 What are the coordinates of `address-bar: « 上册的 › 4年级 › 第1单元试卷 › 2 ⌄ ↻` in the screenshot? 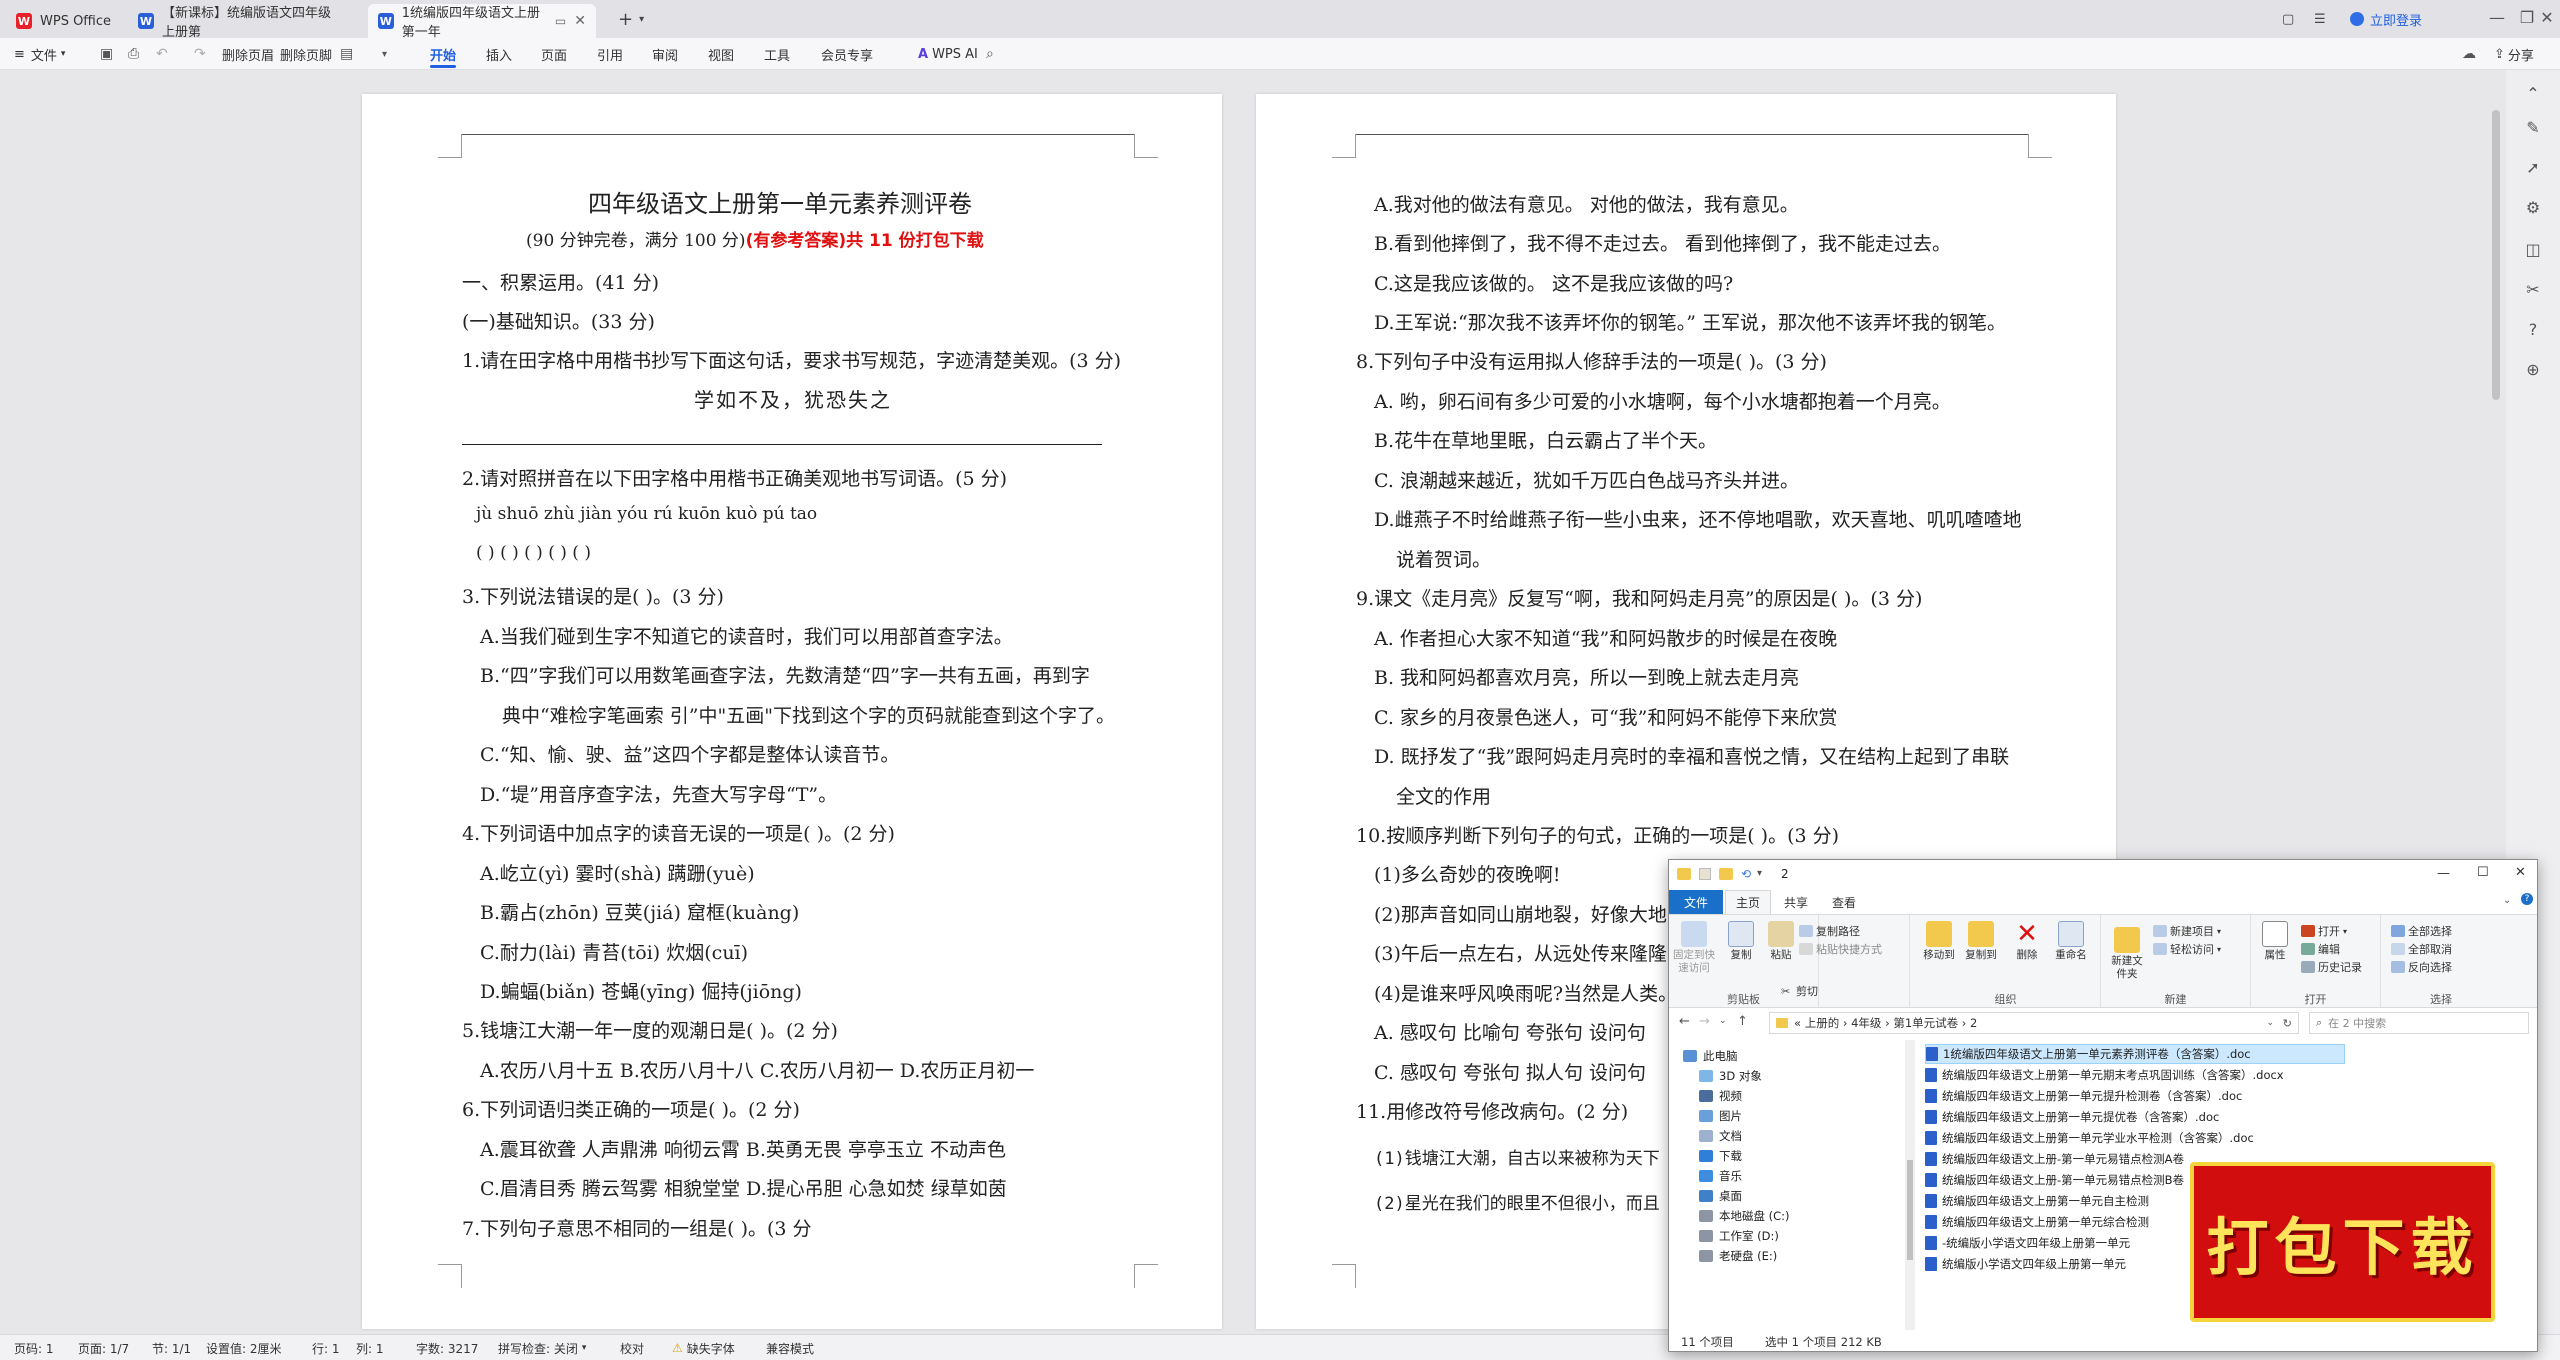 It's located at (2034, 1023).